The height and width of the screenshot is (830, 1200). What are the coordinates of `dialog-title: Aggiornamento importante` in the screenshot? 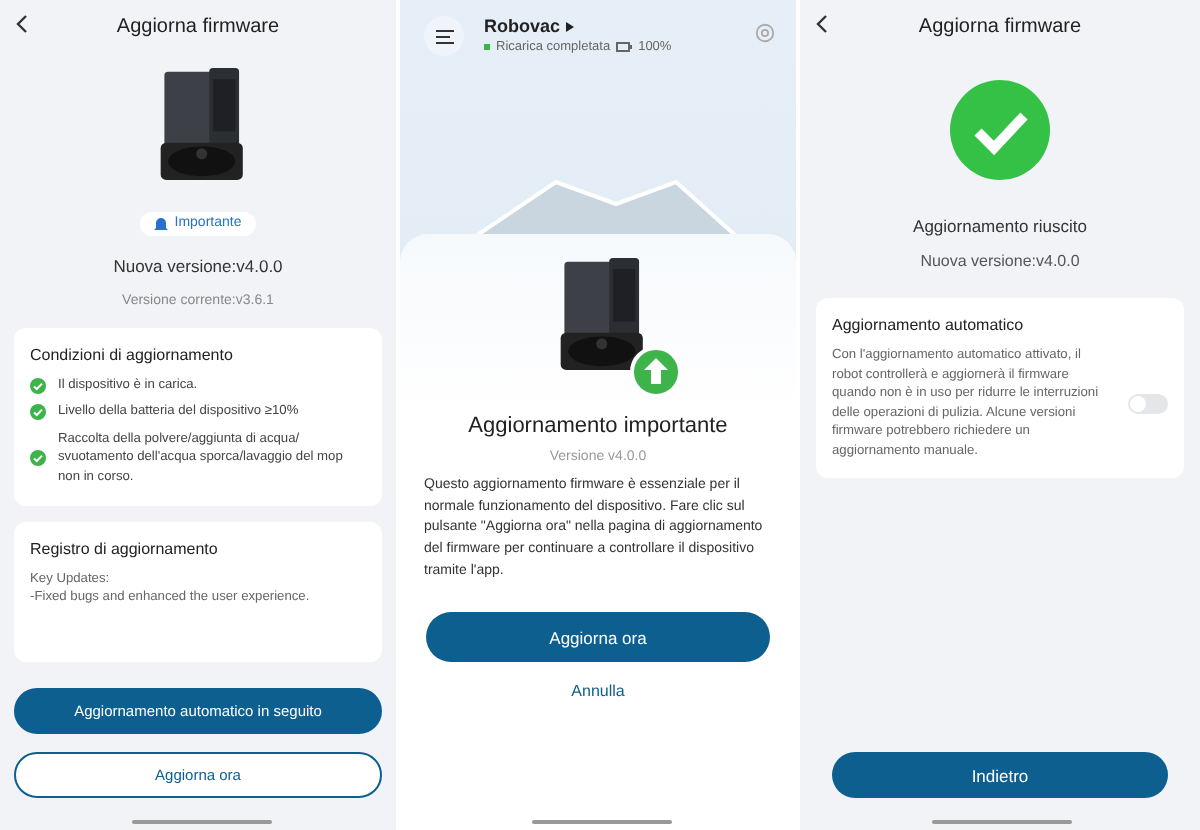 It's located at (598, 425).